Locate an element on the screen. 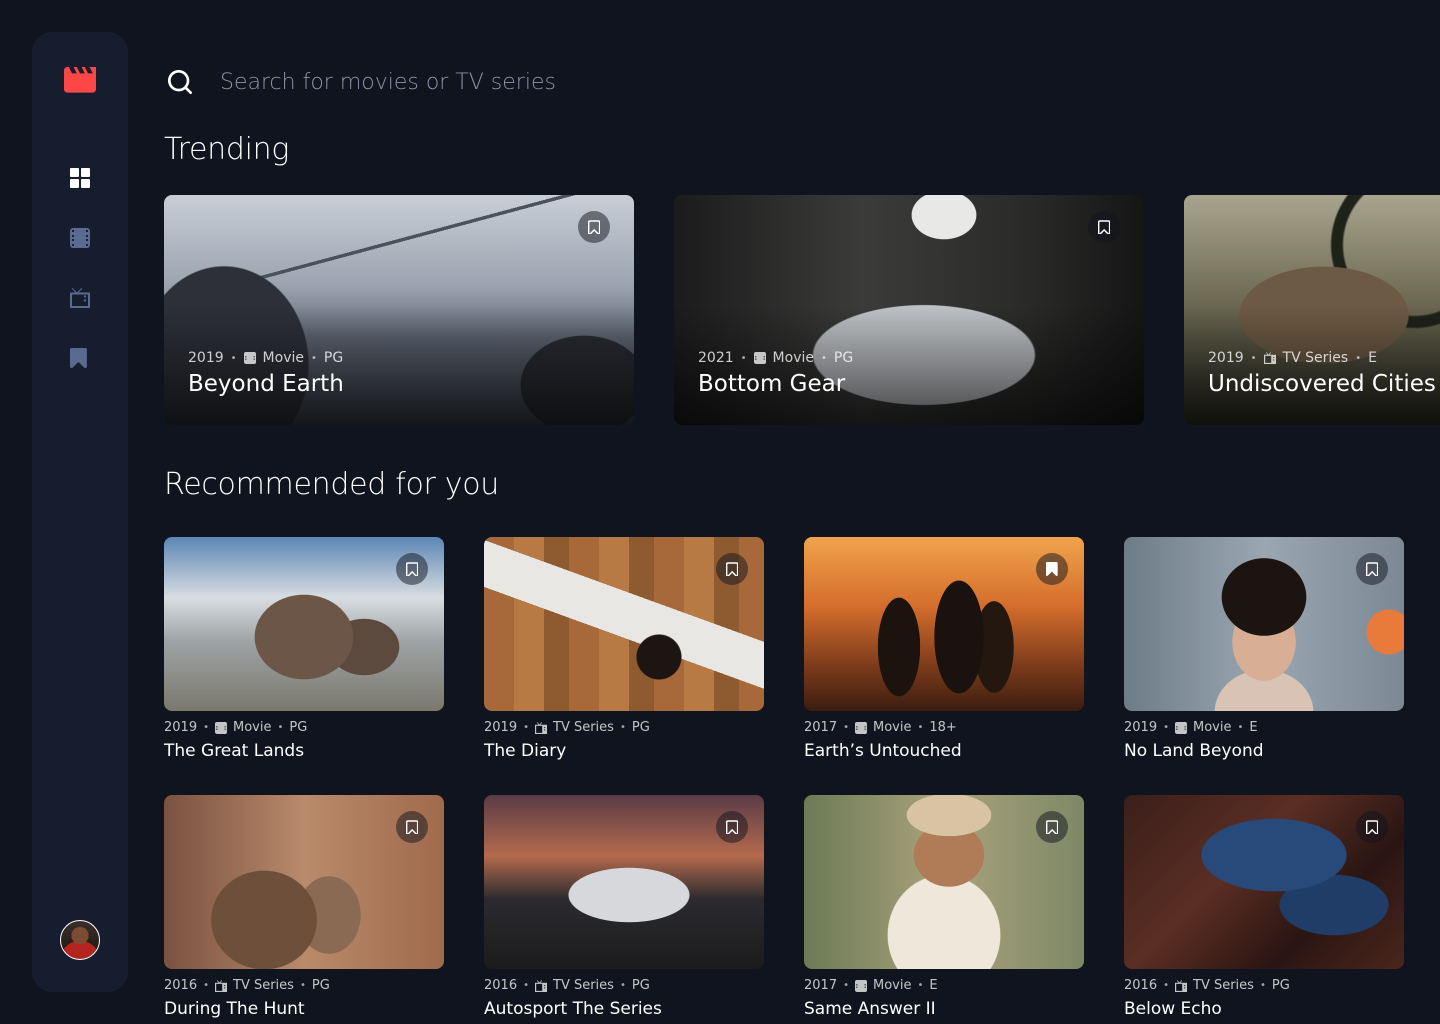 The image size is (1440, 1024). card-title: During The Hunt is located at coordinates (234, 1009).